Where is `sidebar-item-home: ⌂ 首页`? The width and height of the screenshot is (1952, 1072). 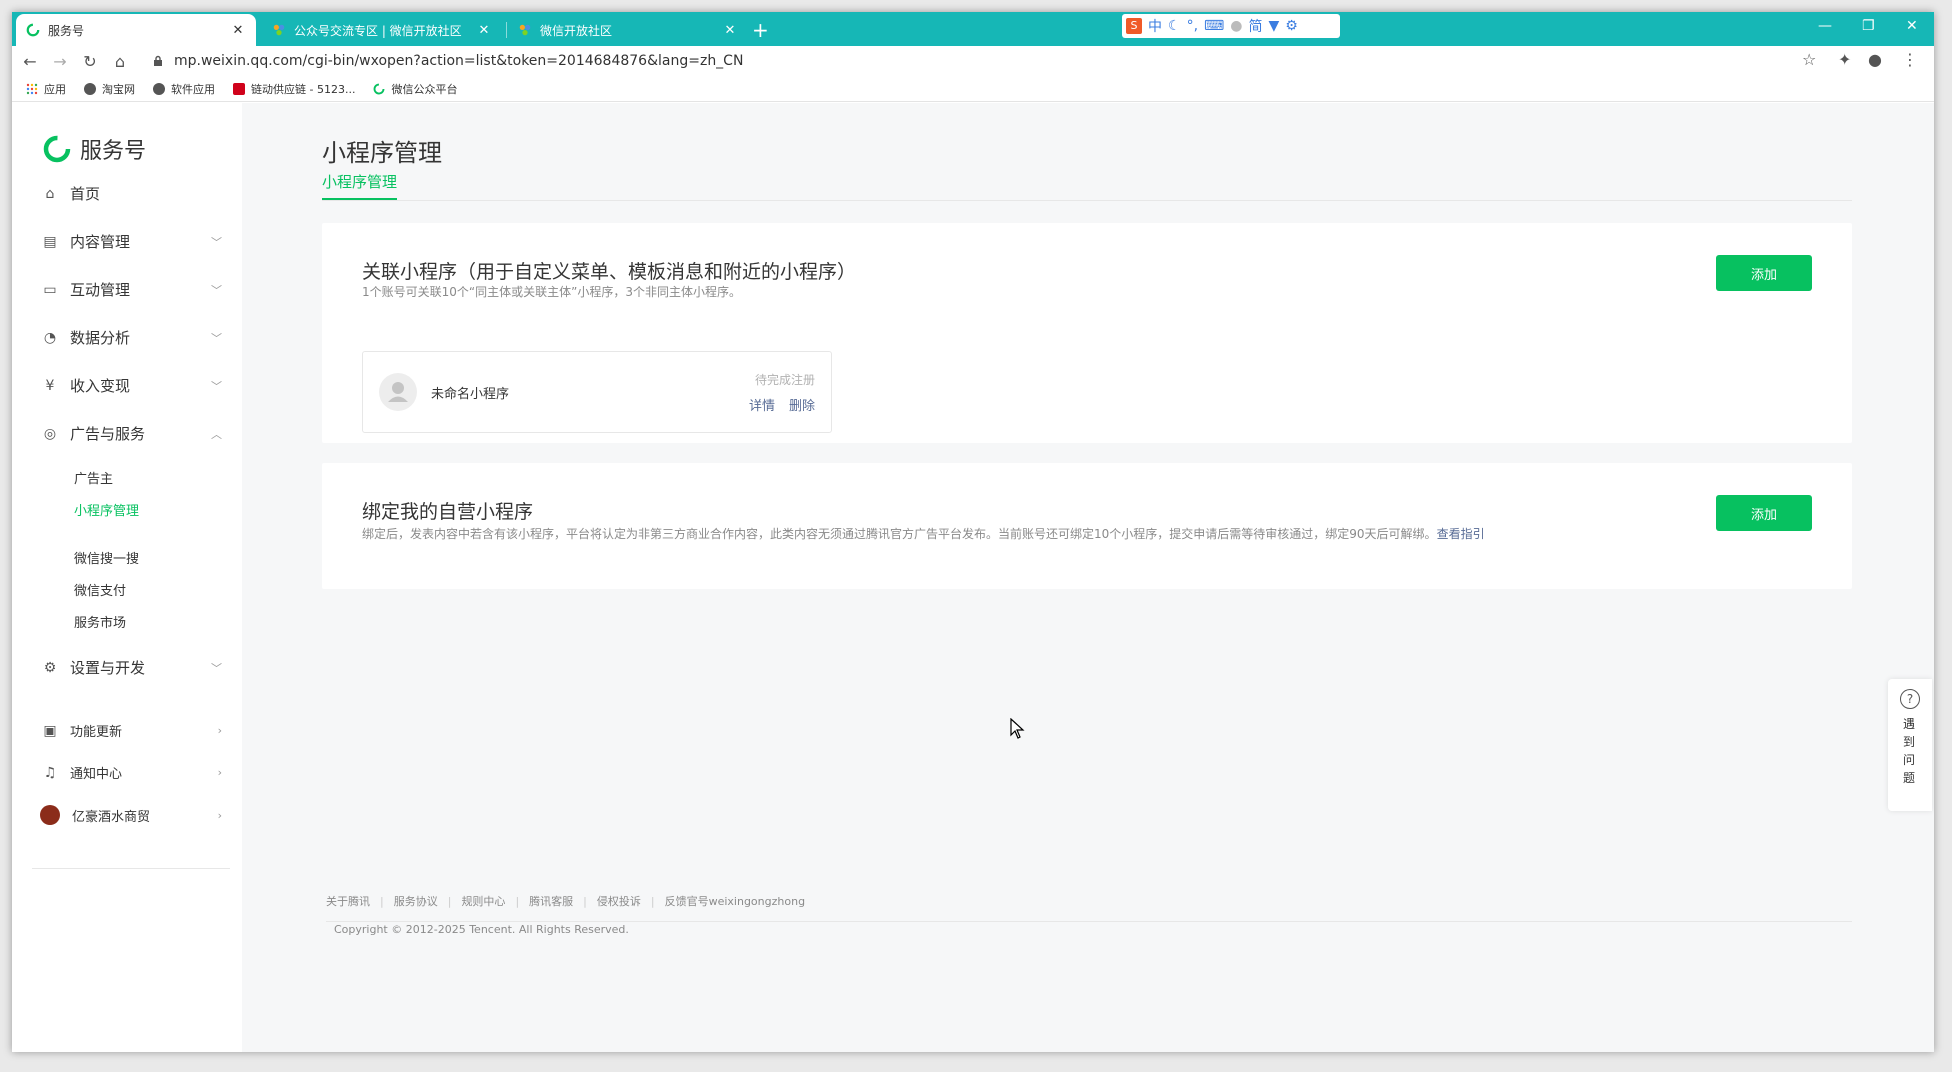
sidebar-item-home: ⌂ 首页 is located at coordinates (132, 193).